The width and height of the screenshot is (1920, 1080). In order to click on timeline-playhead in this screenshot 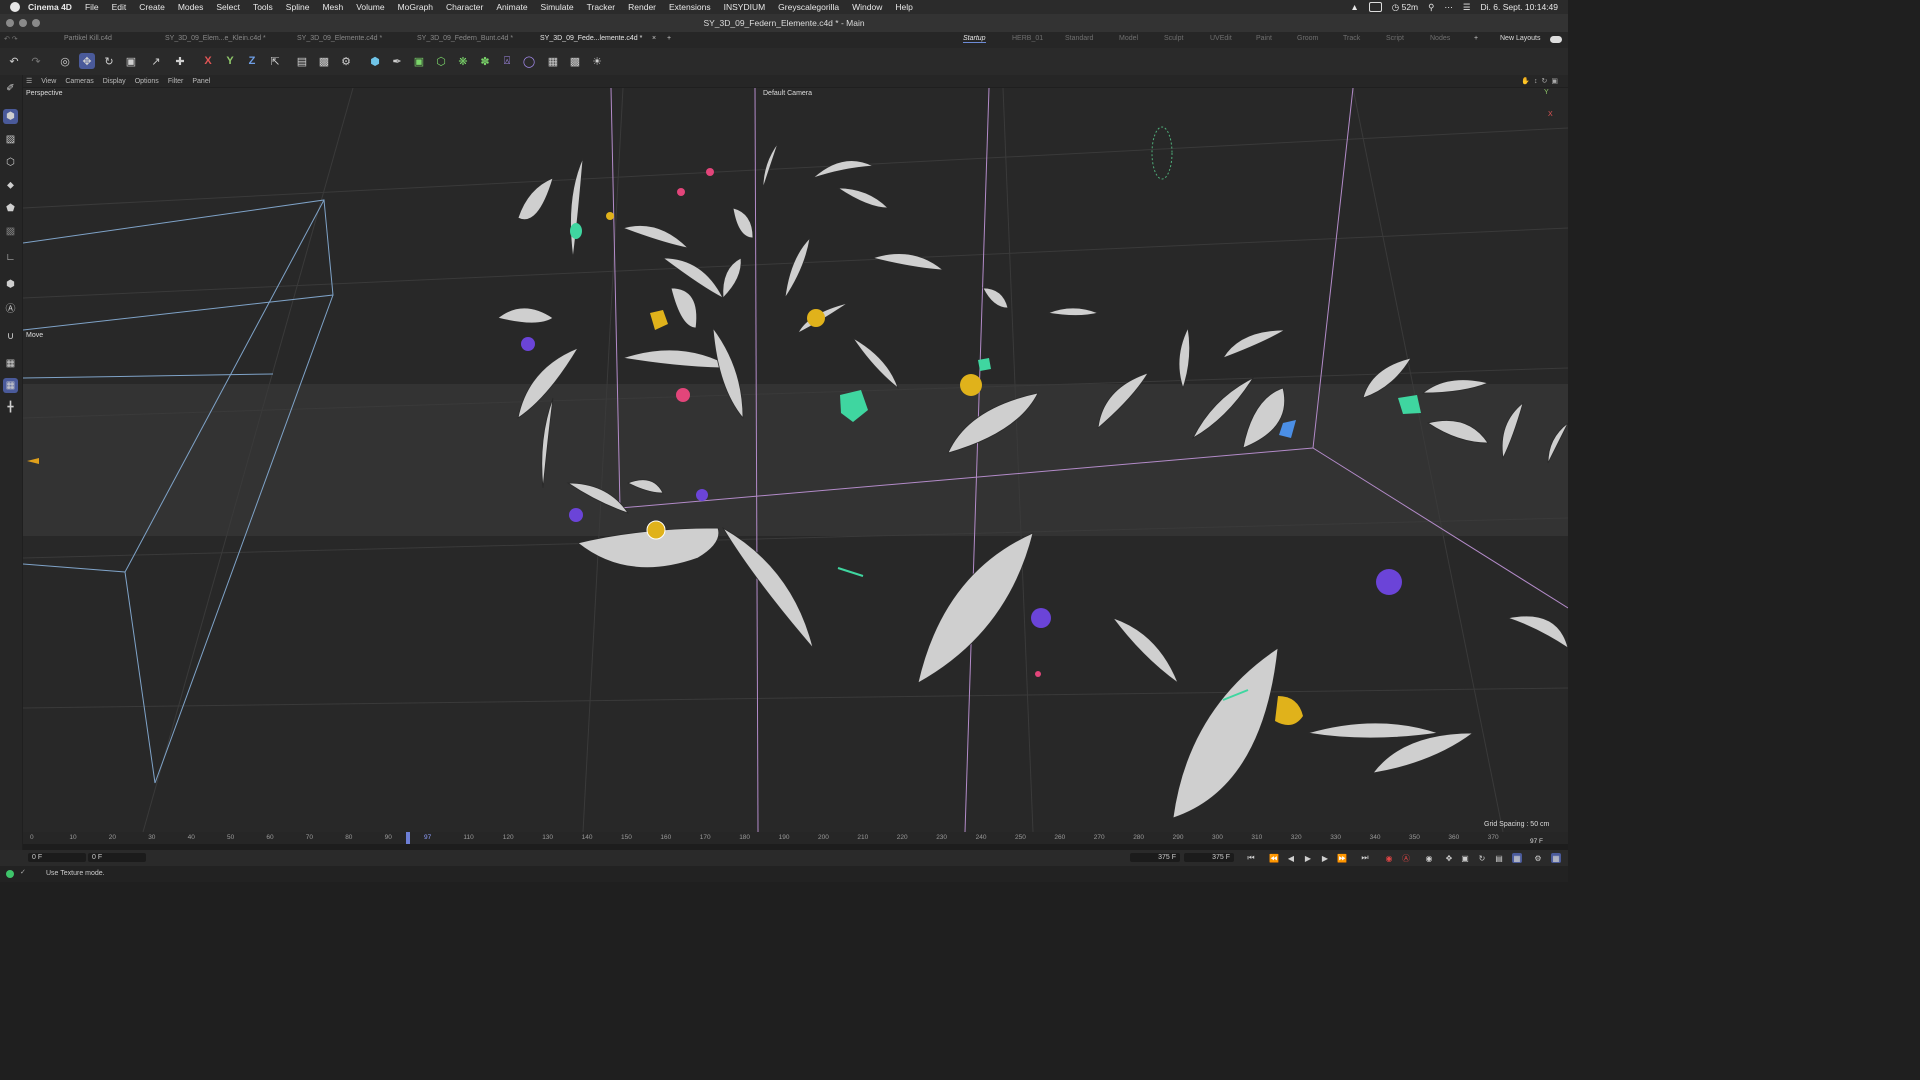, I will do `click(408, 838)`.